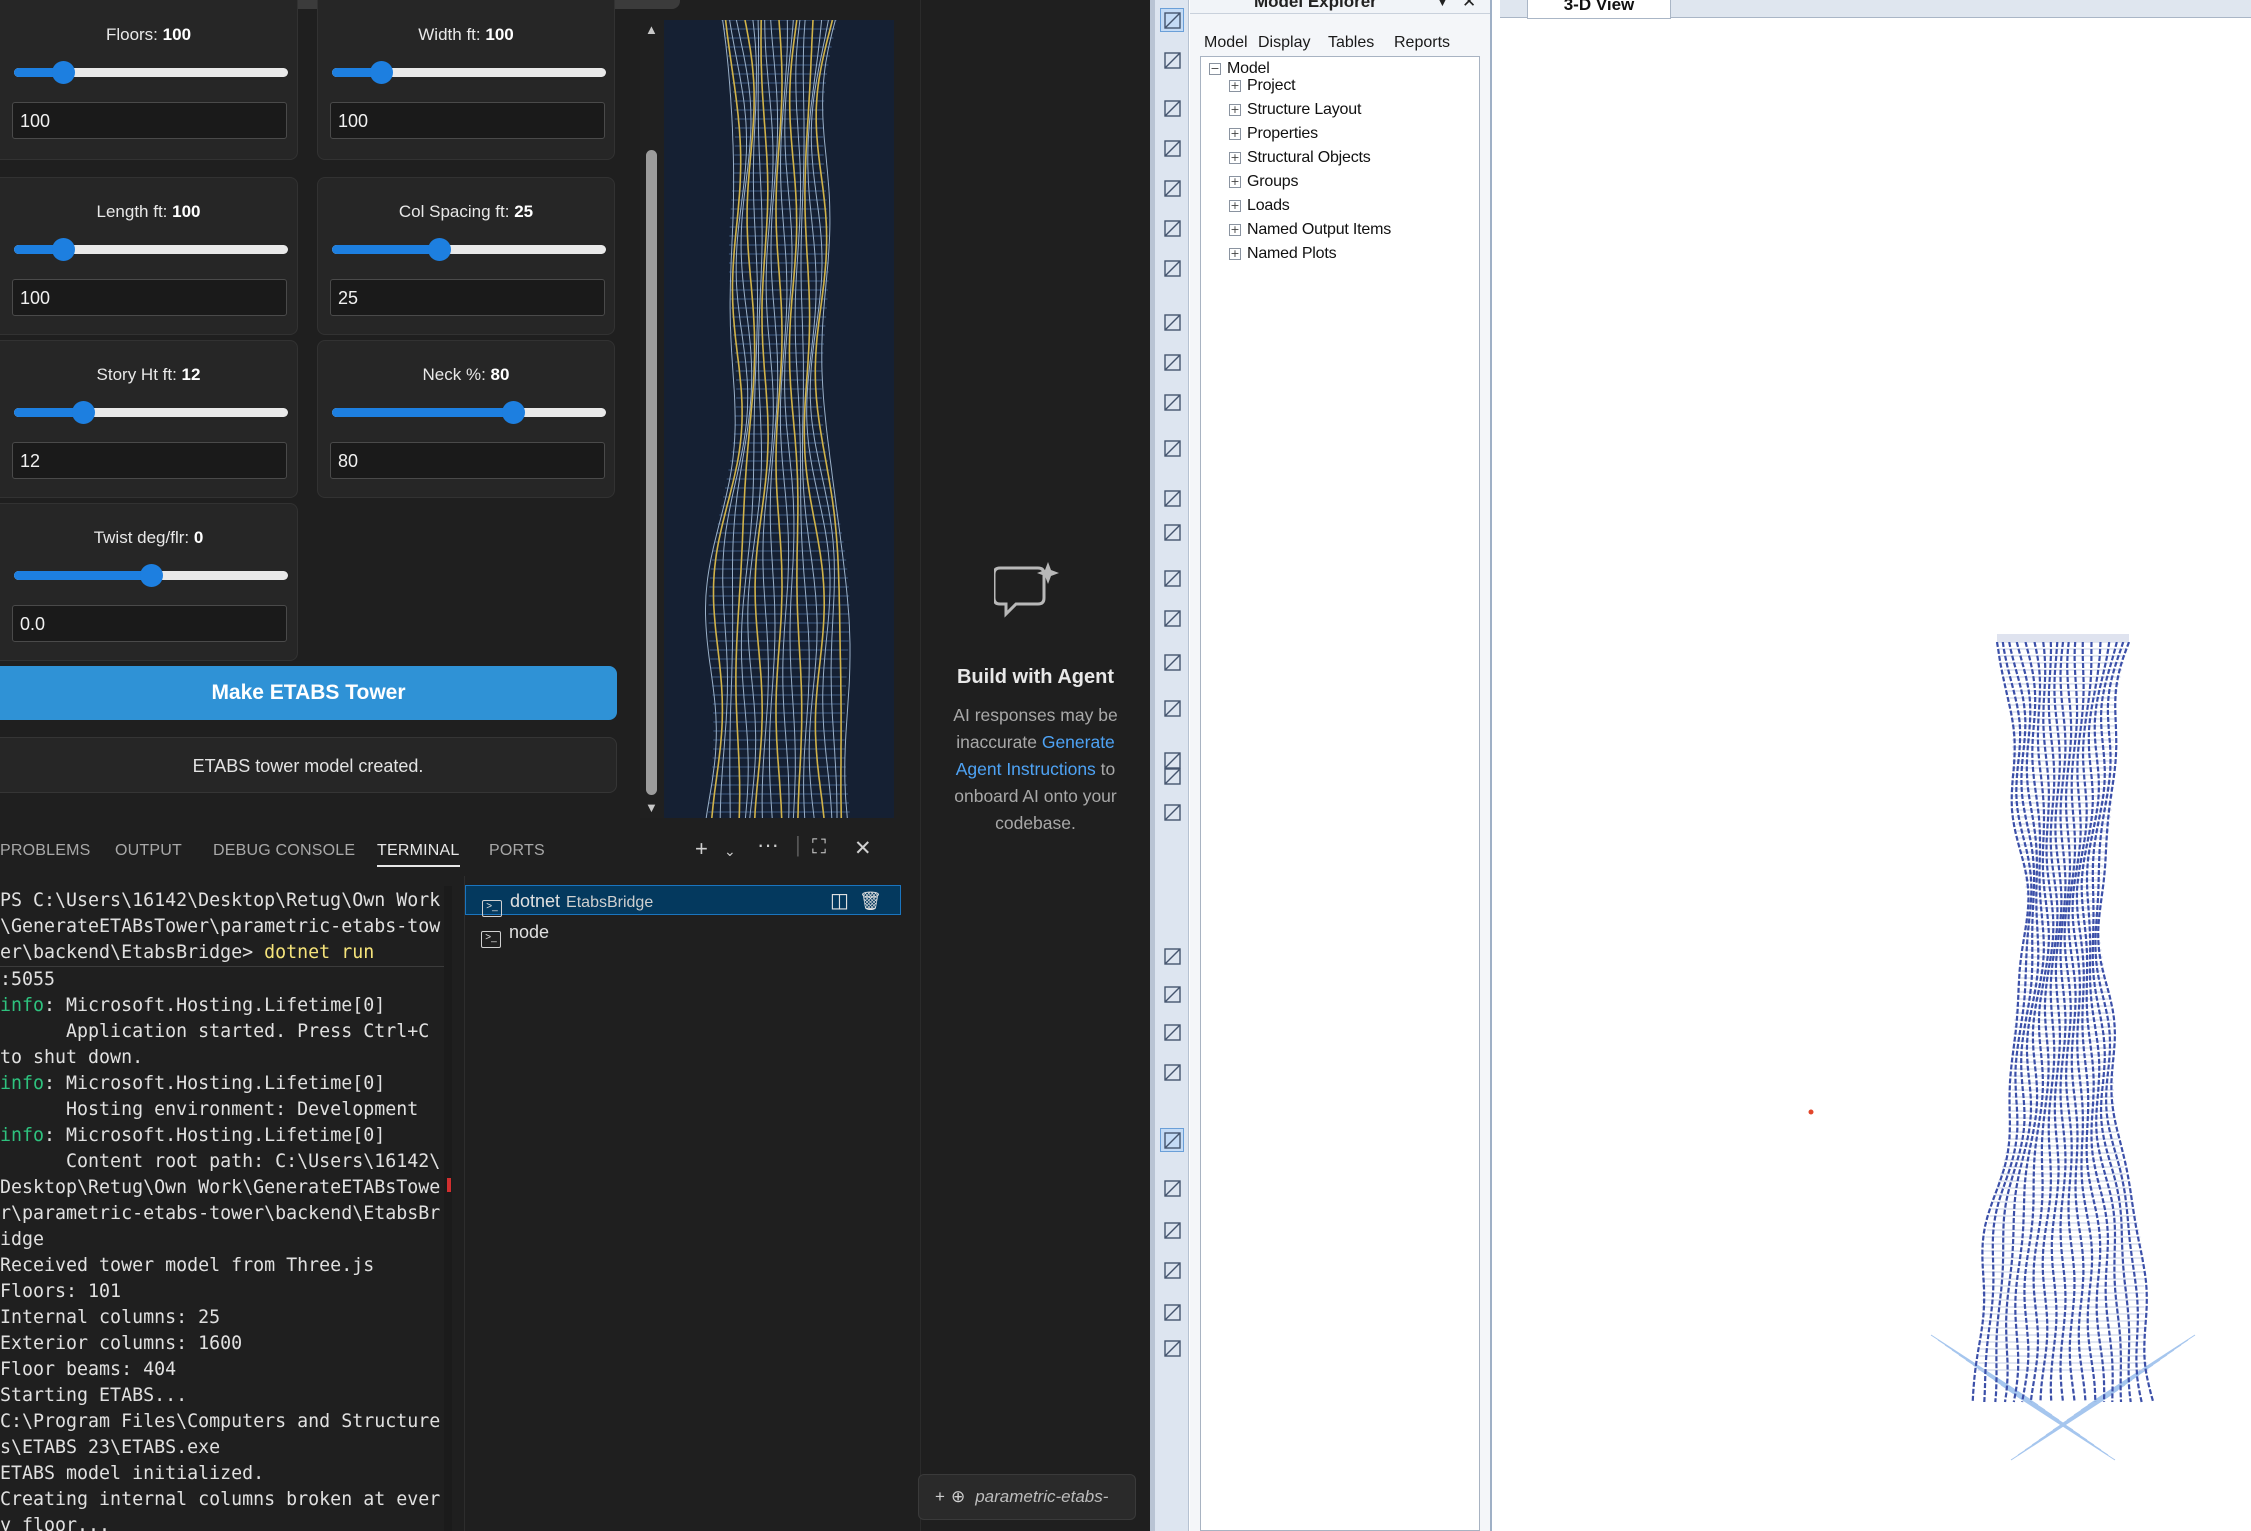 The width and height of the screenshot is (2251, 1531). I want to click on tab-reports: Reports, so click(1422, 43).